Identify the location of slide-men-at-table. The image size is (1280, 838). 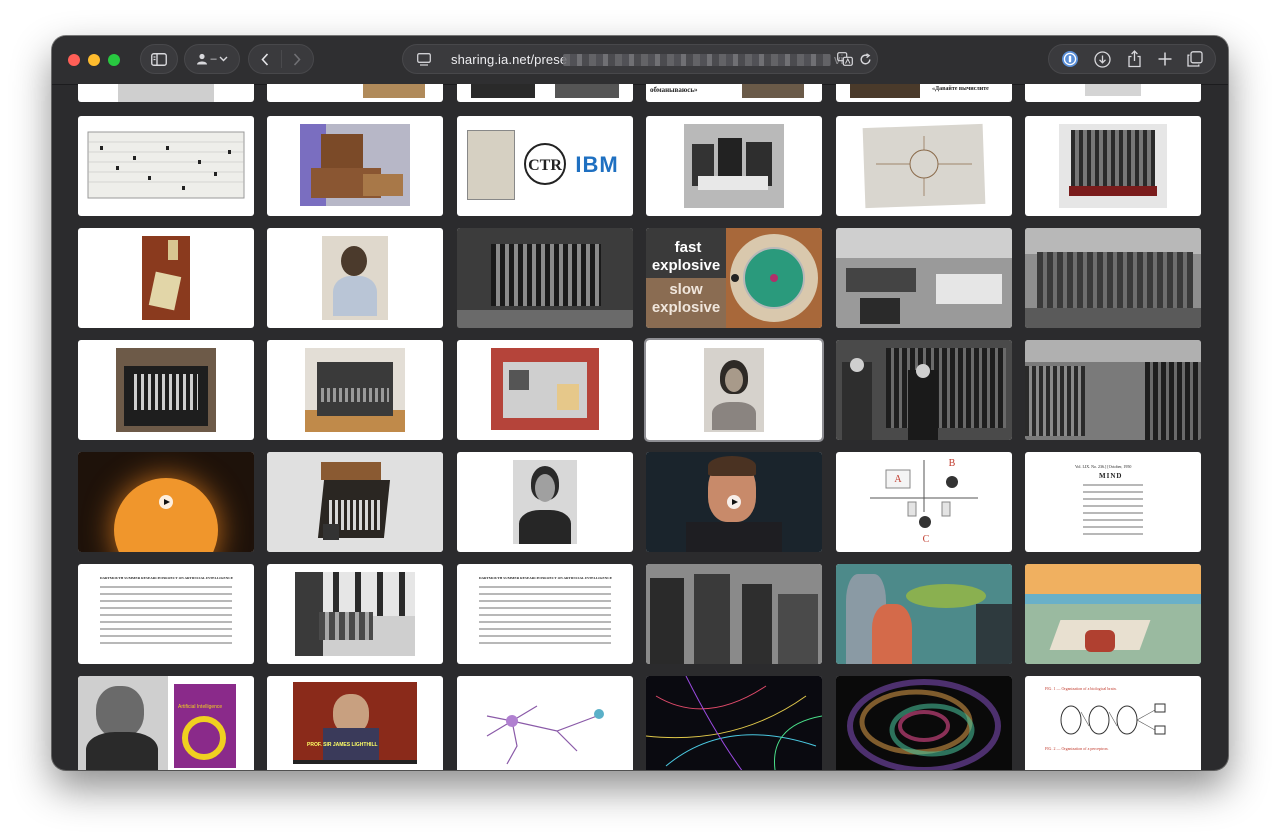
(734, 166).